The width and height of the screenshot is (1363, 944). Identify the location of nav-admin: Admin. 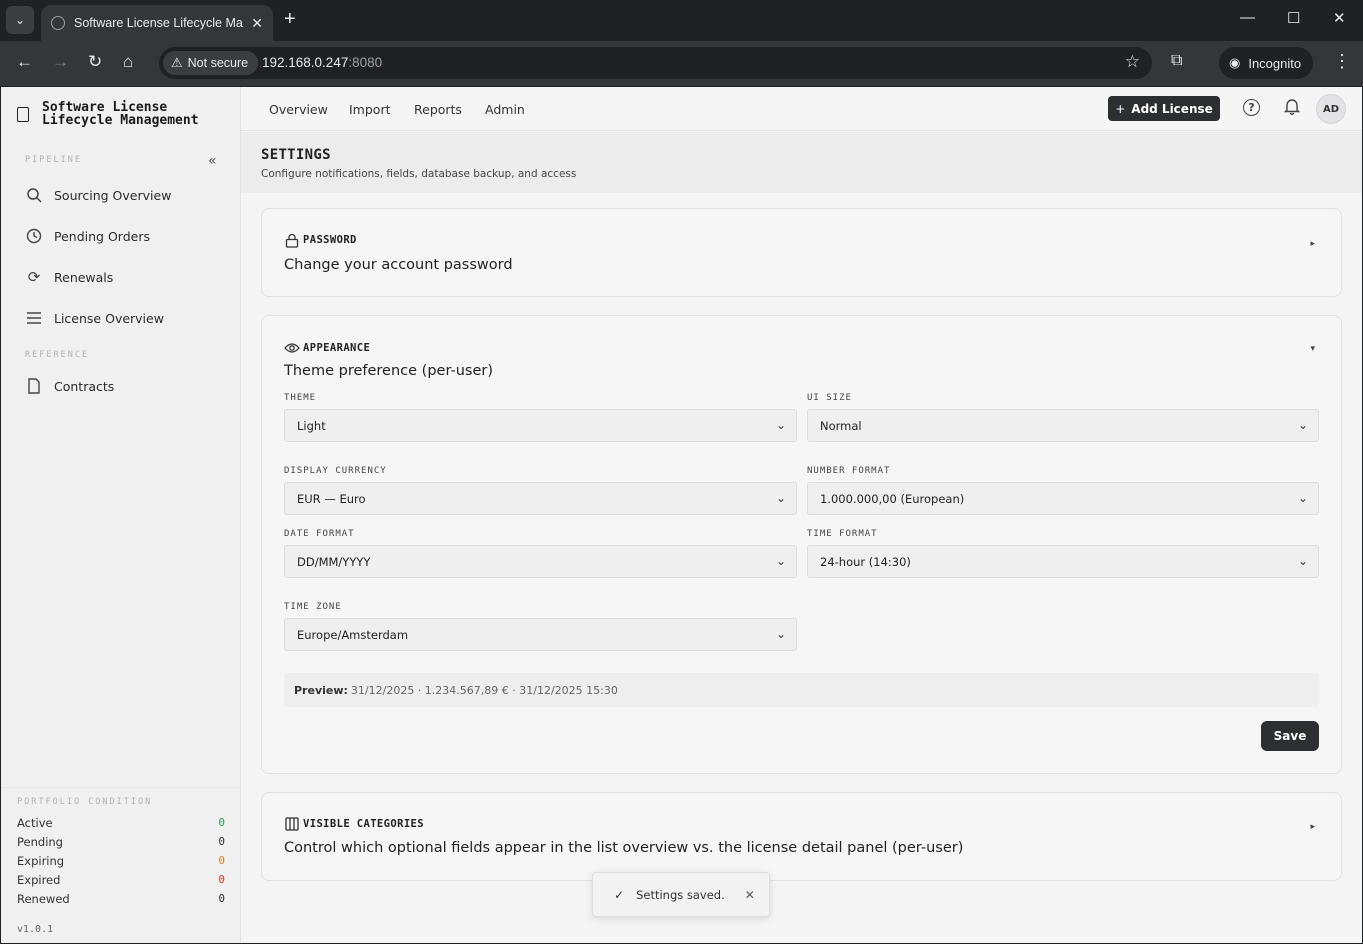
(505, 109).